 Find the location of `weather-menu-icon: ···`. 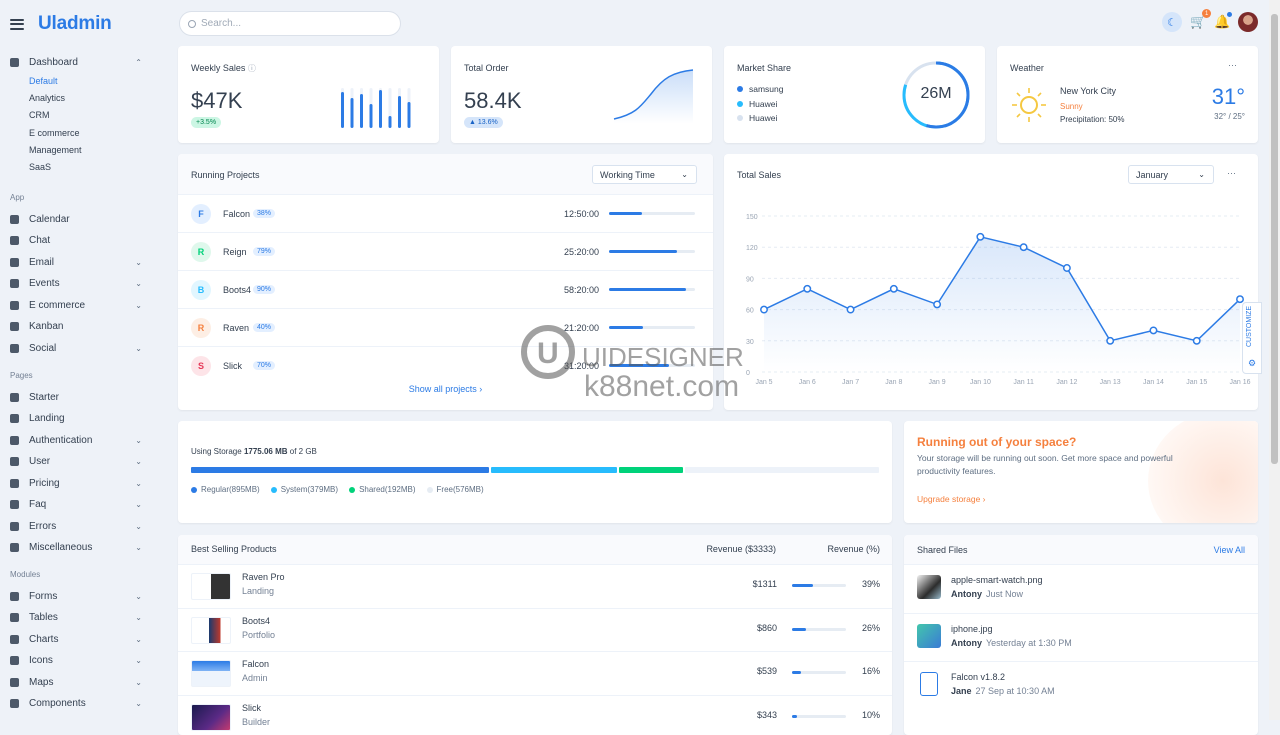

weather-menu-icon: ··· is located at coordinates (1232, 65).